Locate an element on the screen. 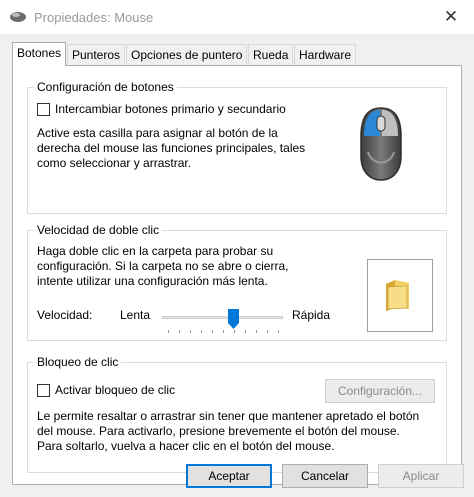 The height and width of the screenshot is (497, 474). fast-label: Rápida is located at coordinates (311, 315).